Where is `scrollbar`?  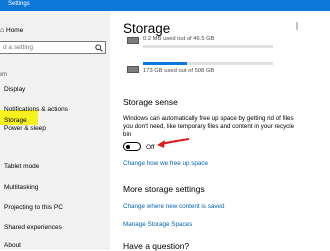
scrollbar is located at coordinates (297, 26).